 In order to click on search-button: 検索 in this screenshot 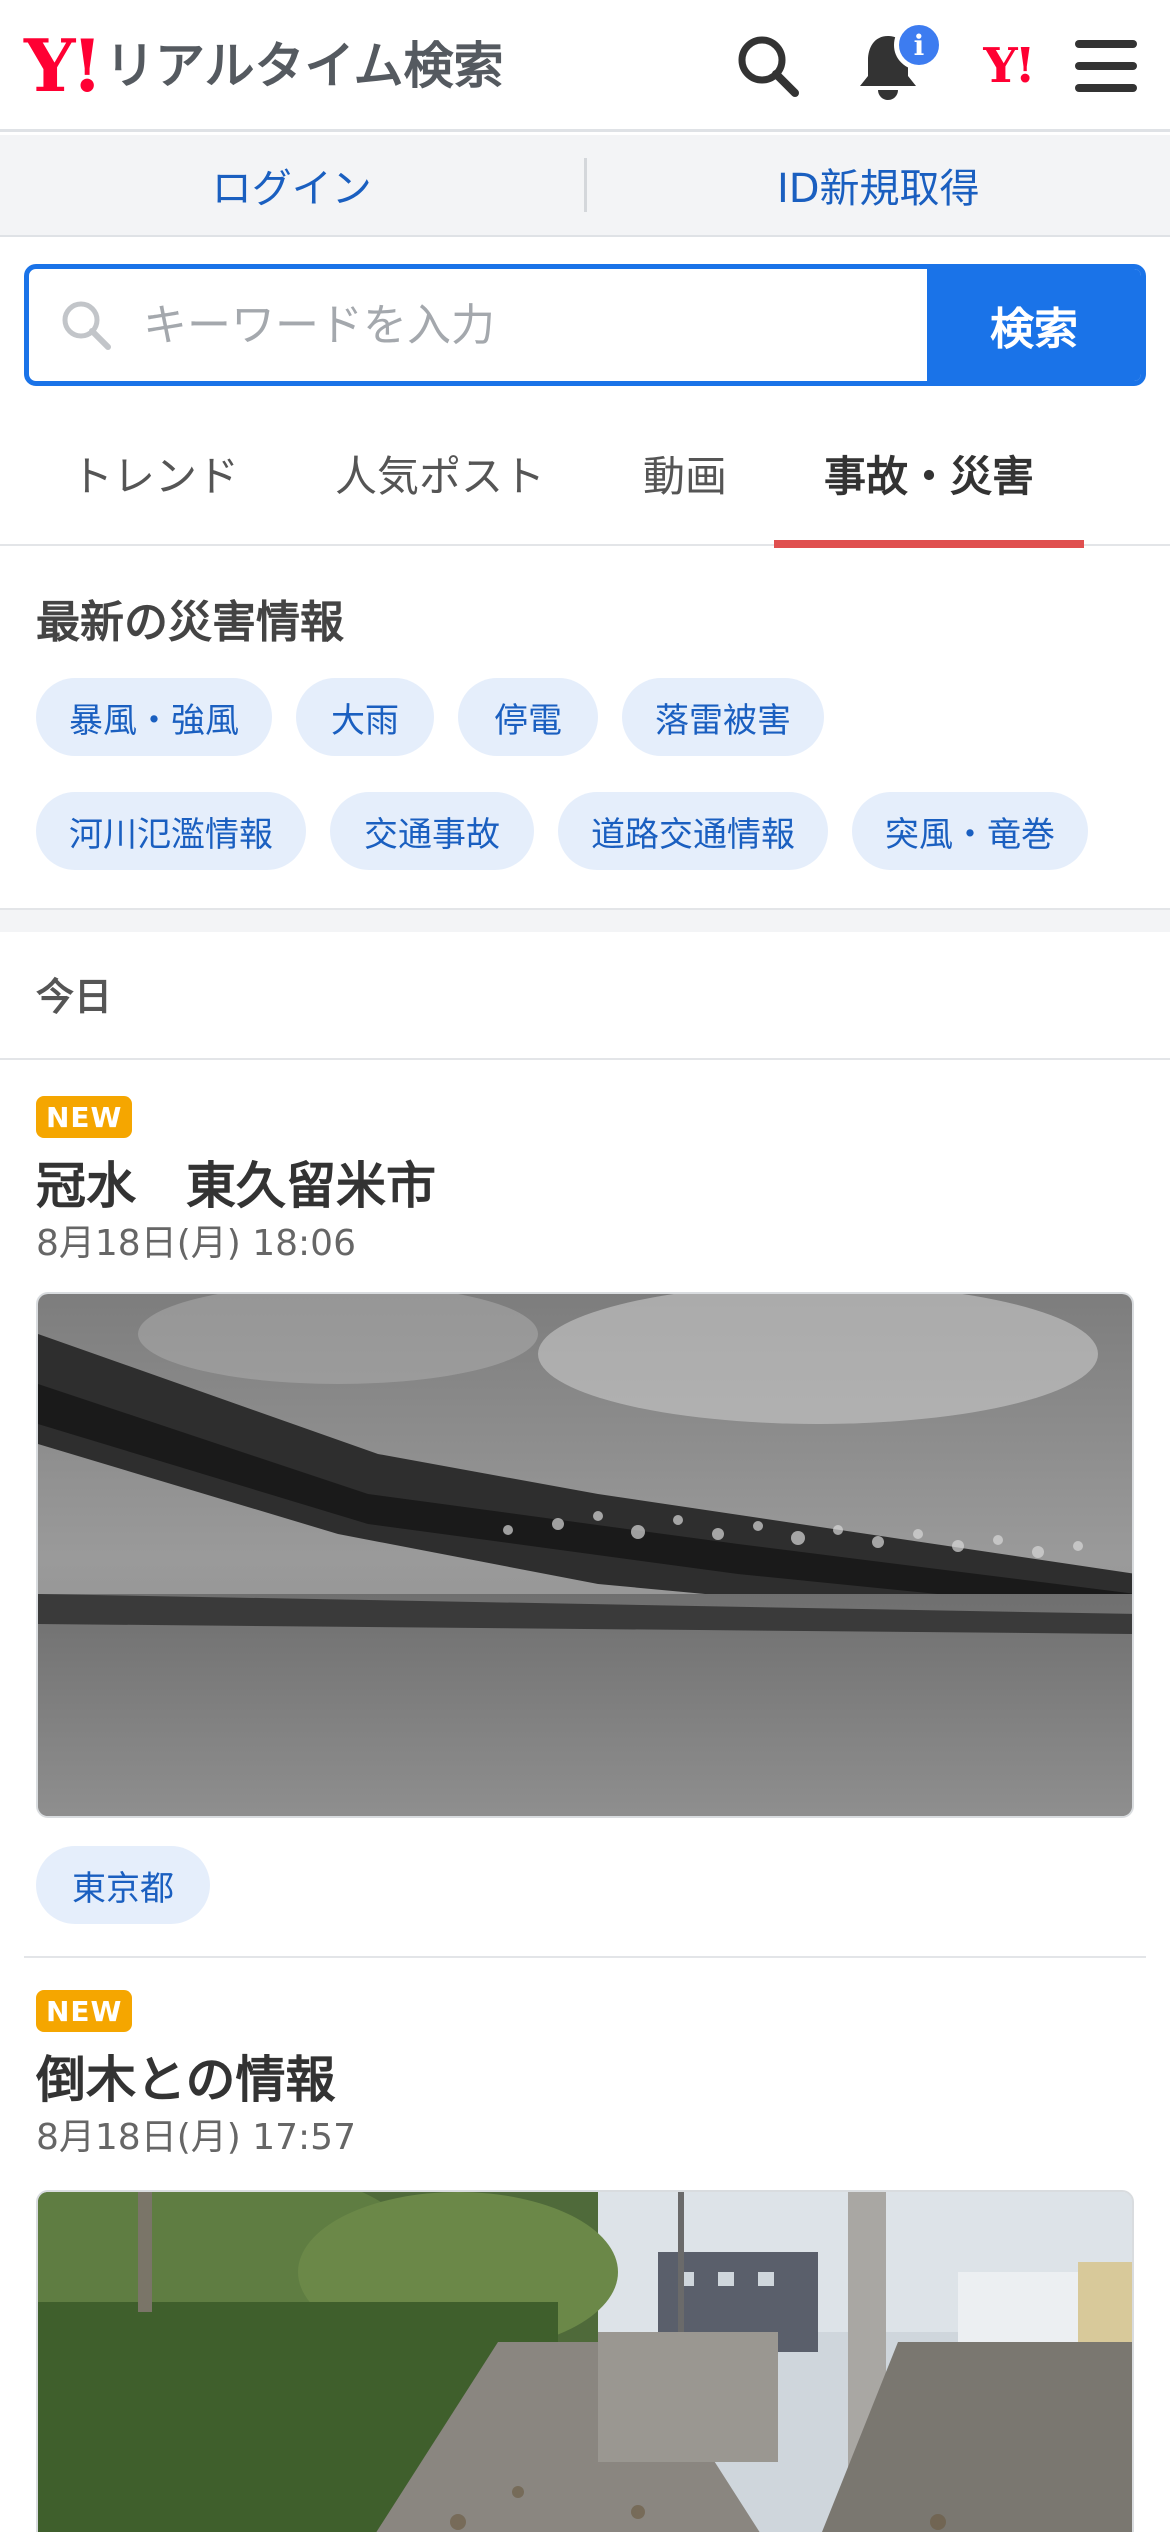, I will do `click(1034, 325)`.